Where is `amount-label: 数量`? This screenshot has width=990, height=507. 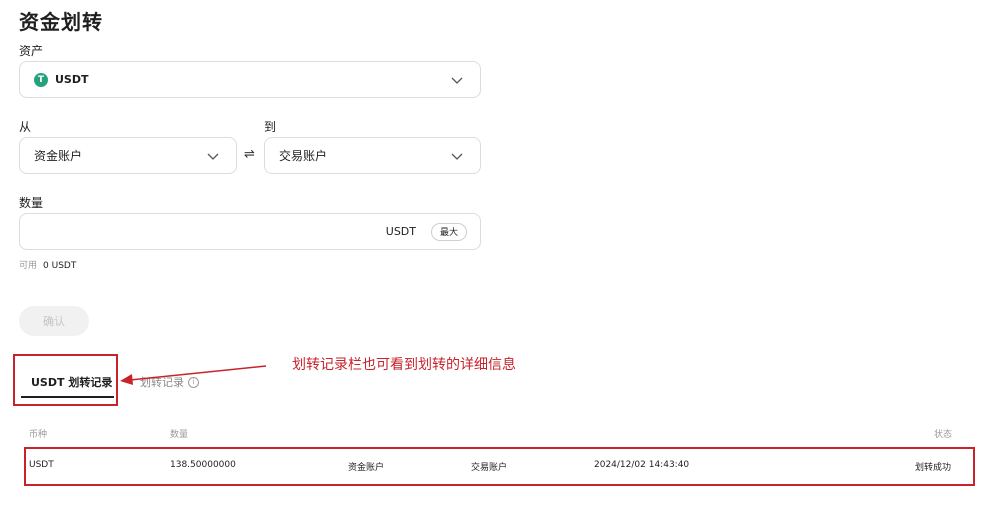 amount-label: 数量 is located at coordinates (31, 203).